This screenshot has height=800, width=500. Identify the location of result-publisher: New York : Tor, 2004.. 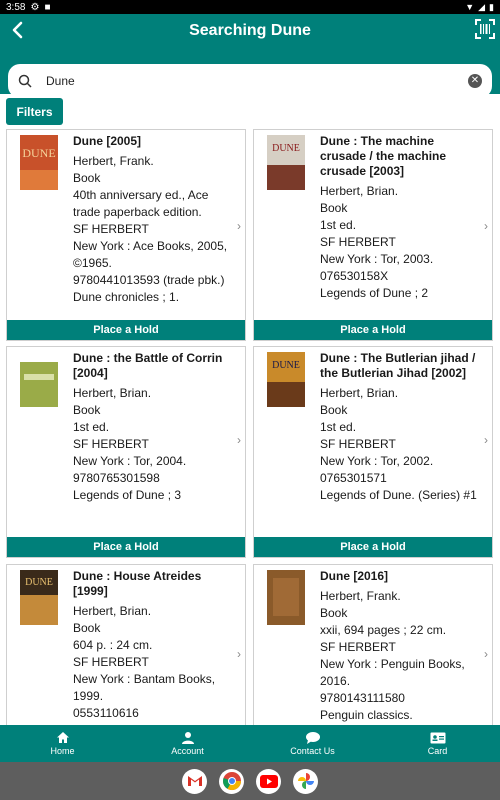
(130, 461).